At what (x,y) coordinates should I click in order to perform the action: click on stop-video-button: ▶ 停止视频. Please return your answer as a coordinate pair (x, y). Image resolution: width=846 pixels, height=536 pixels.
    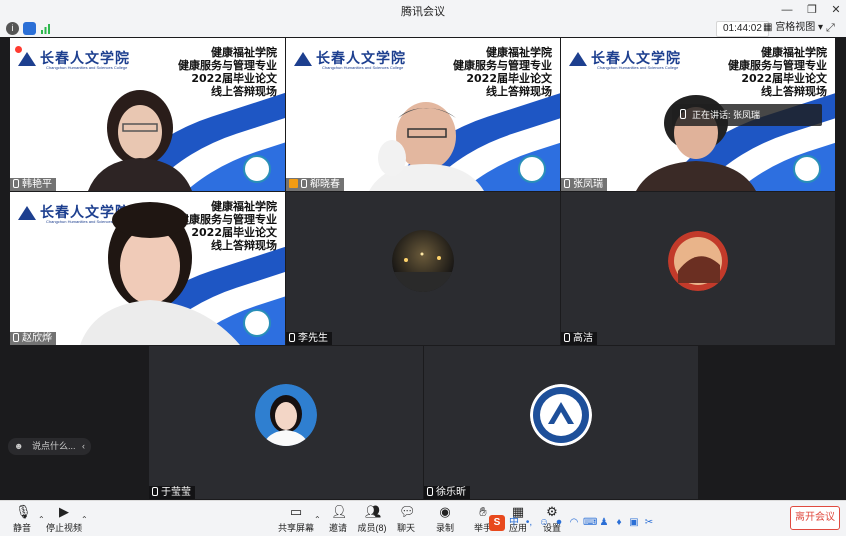
    Looking at the image, I should click on (64, 518).